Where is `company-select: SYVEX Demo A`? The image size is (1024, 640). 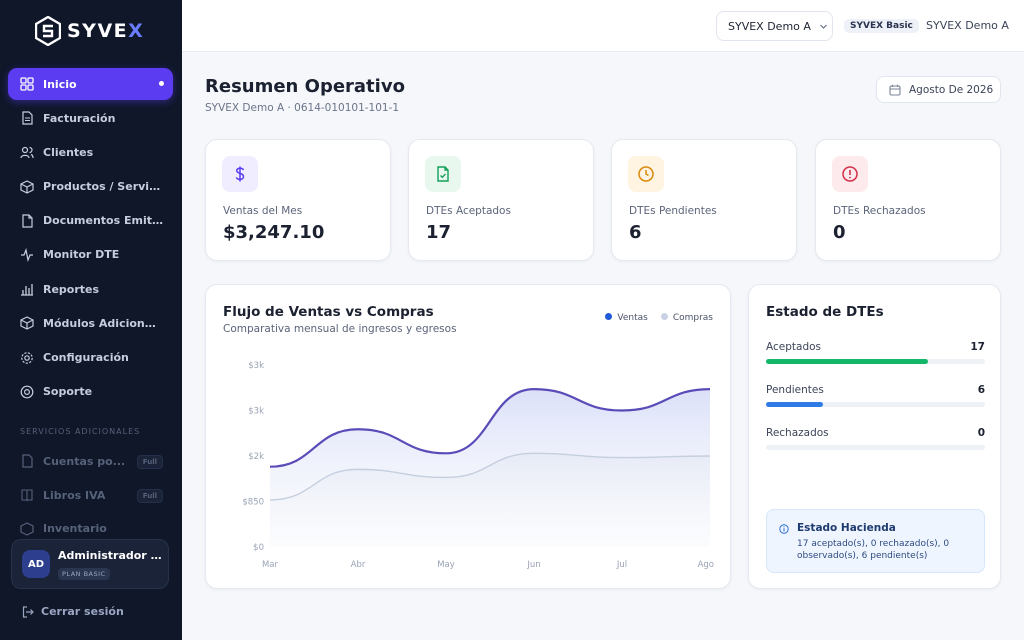
company-select: SYVEX Demo A is located at coordinates (774, 26).